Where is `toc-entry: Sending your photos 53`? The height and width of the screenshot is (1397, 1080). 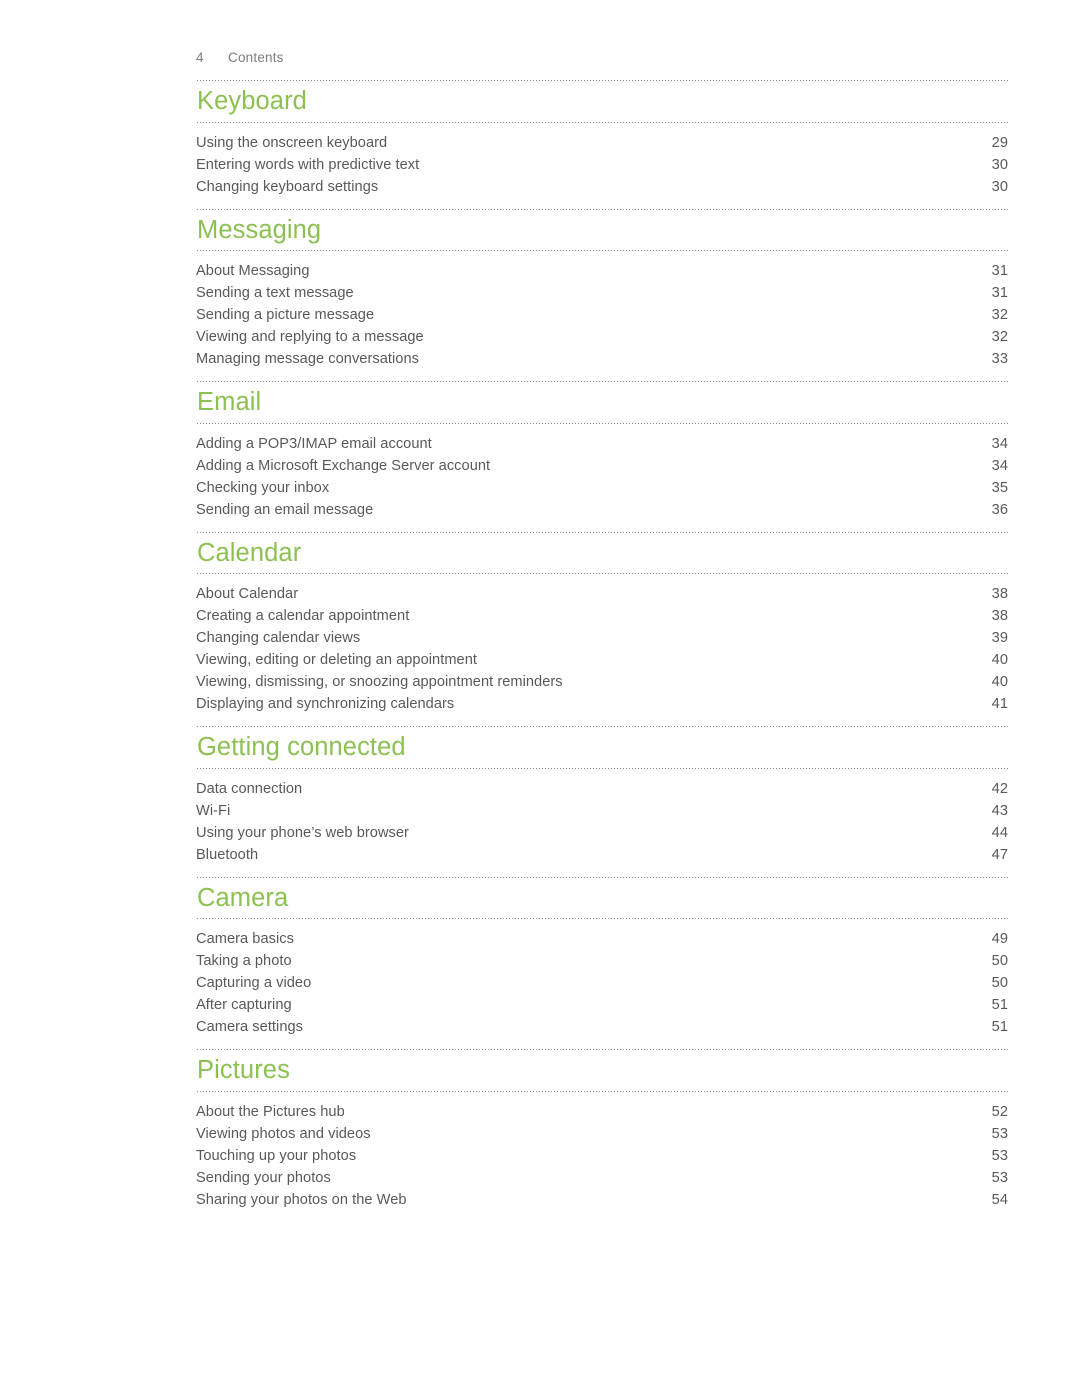
toc-entry: Sending your photos 53 is located at coordinates (602, 1178).